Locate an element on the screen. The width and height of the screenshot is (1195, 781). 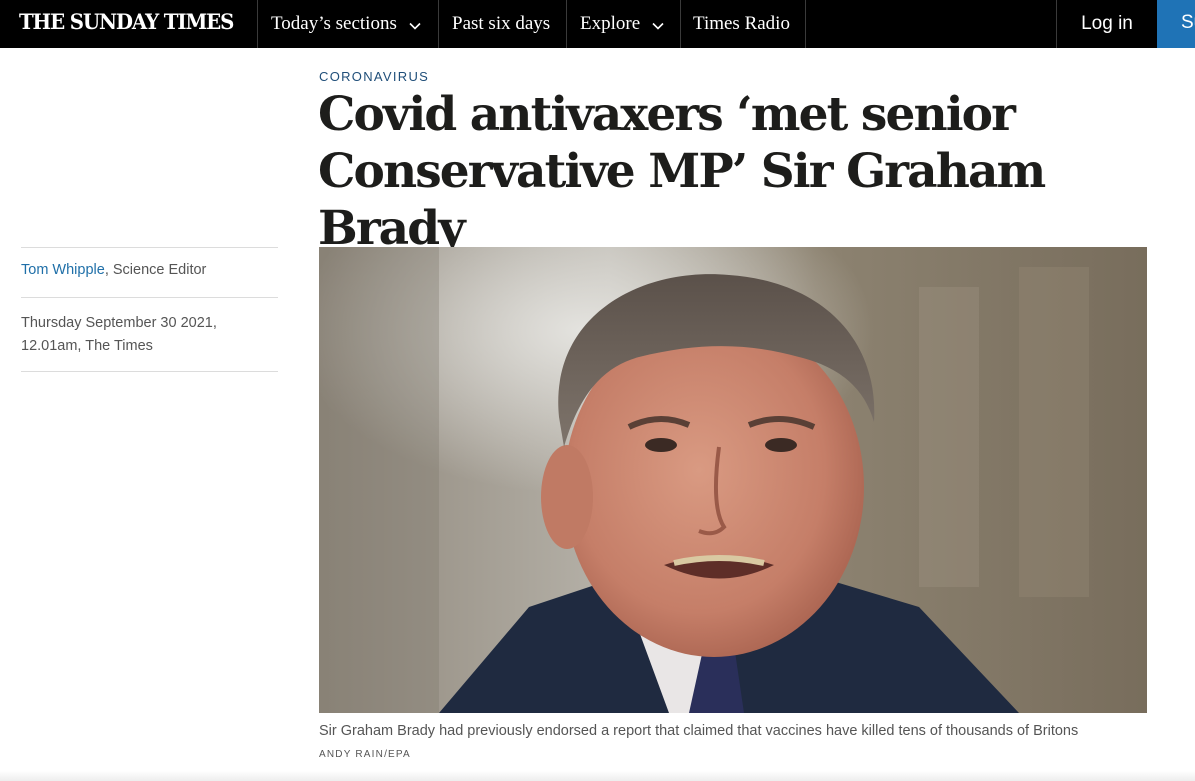
byline: Tom Whipple, Science Editor is located at coordinates (113, 270).